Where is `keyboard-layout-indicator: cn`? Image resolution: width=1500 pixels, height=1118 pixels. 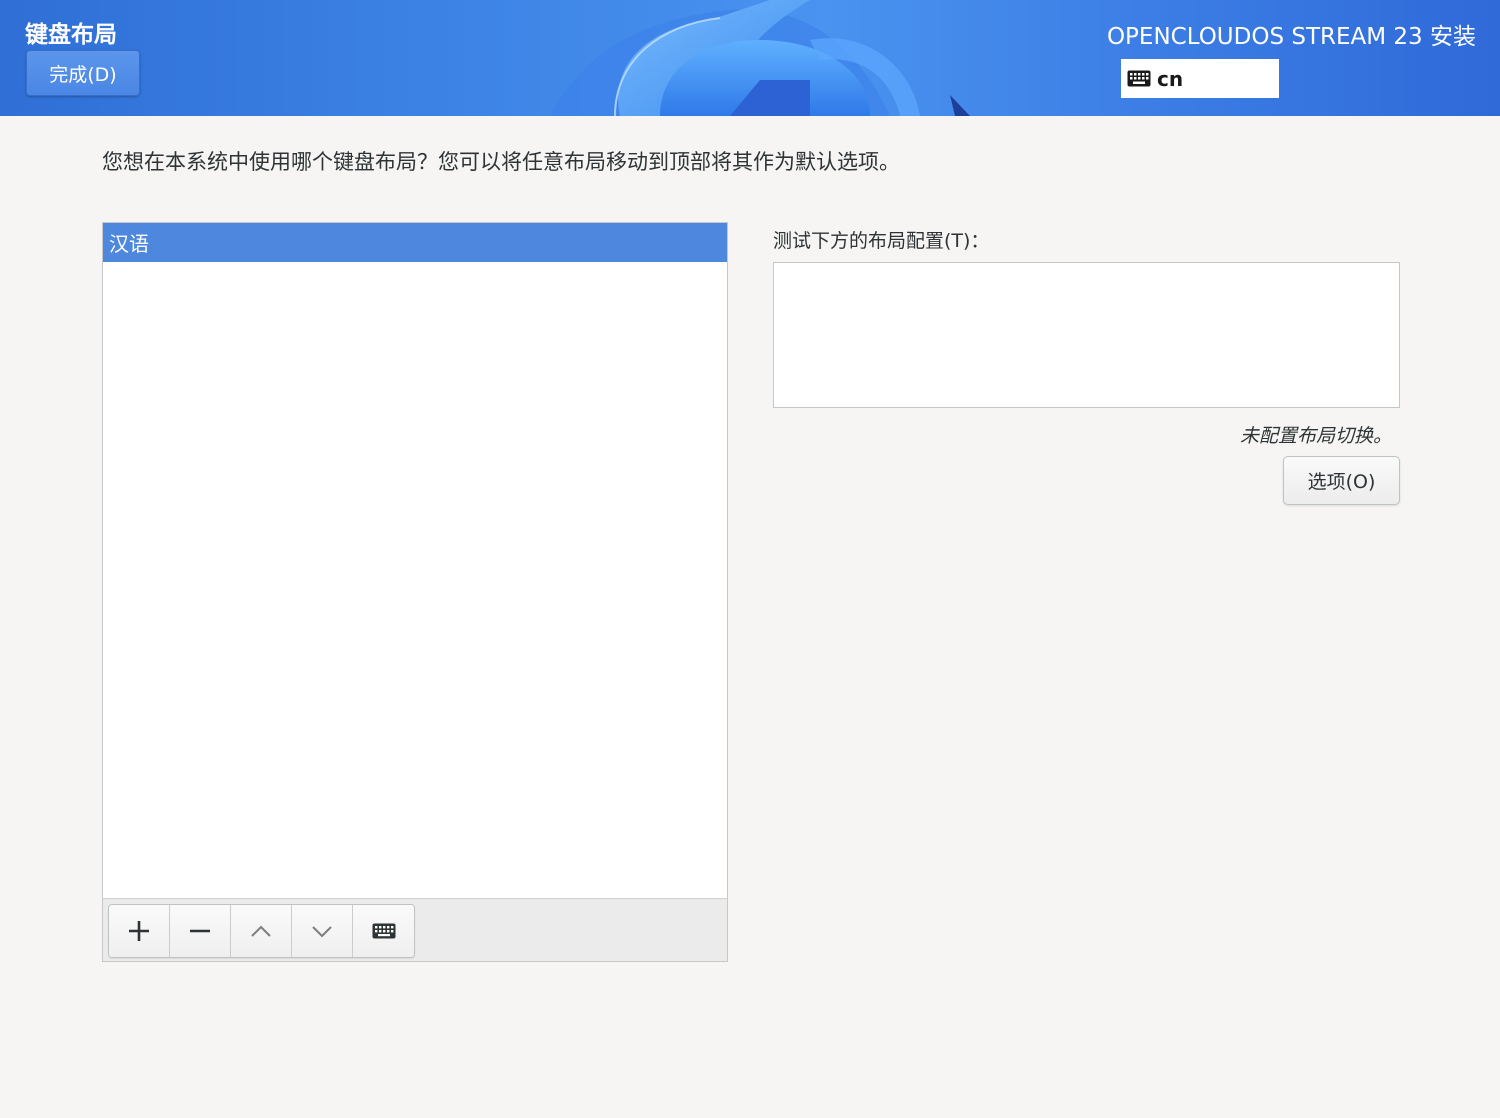
keyboard-layout-indicator: cn is located at coordinates (1200, 78).